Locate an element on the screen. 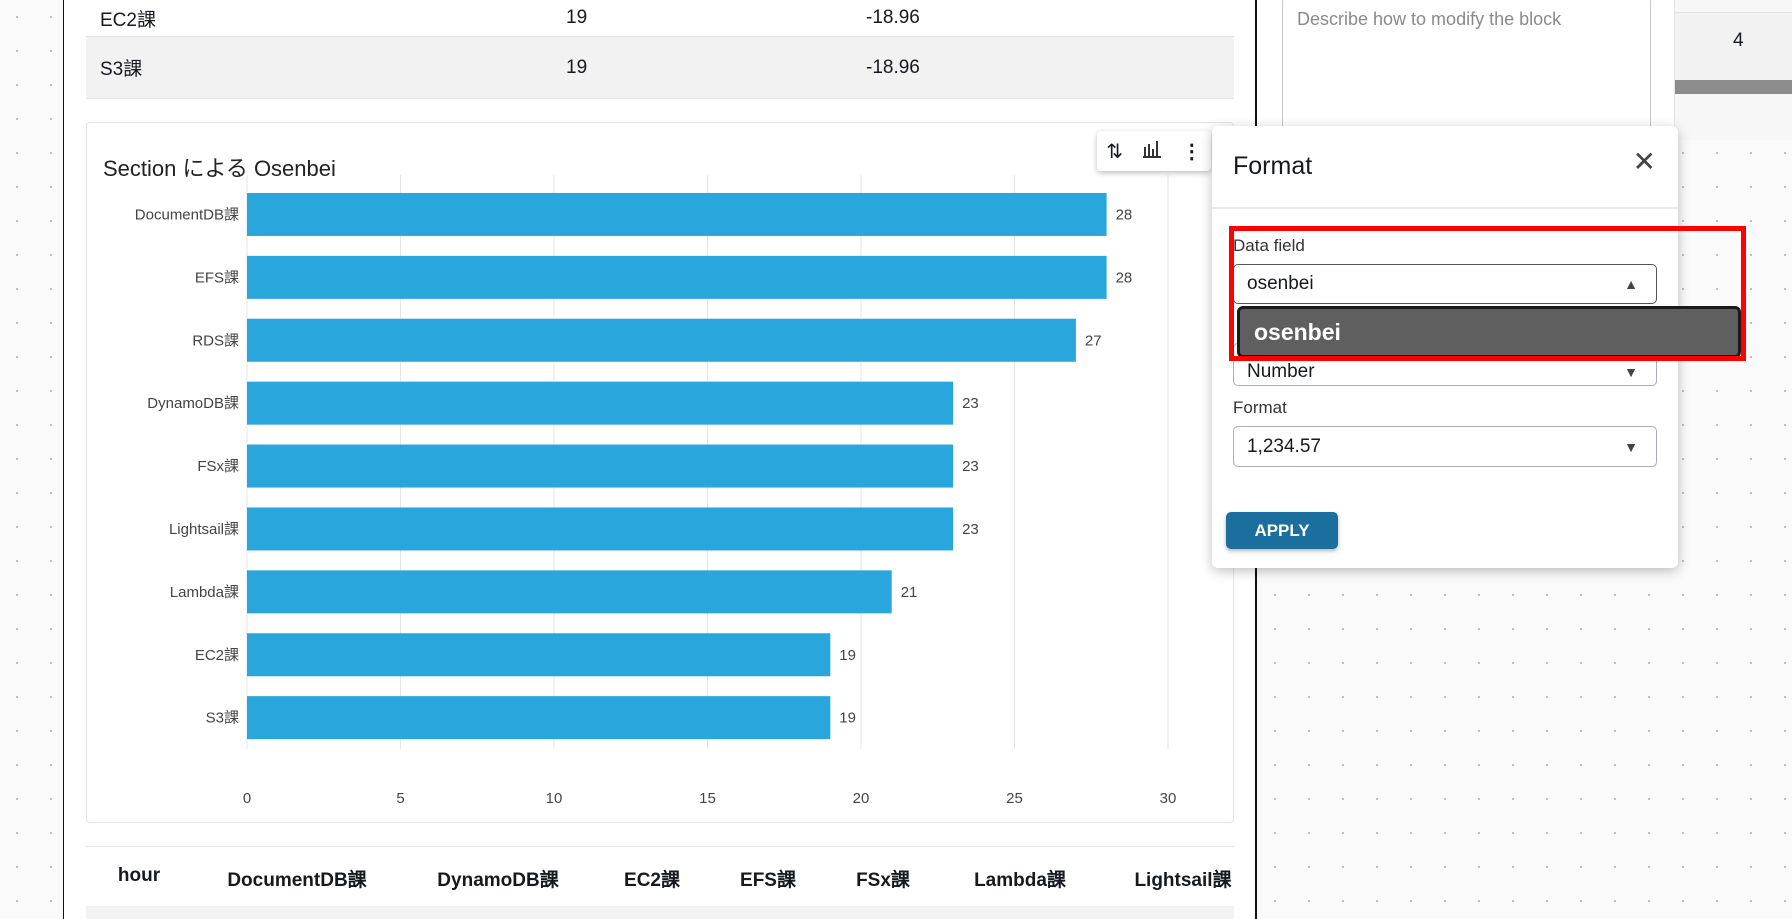  table-row: S3課 19 -18.96 is located at coordinates (660, 68).